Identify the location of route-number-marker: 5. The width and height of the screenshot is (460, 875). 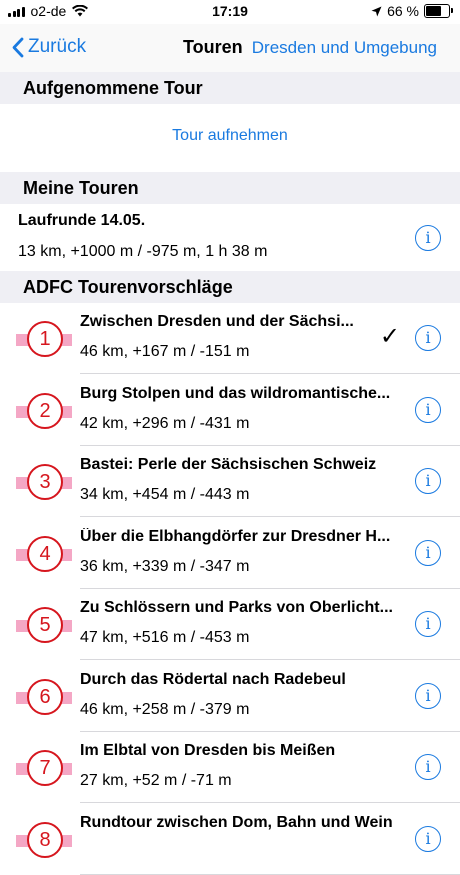
(44, 626).